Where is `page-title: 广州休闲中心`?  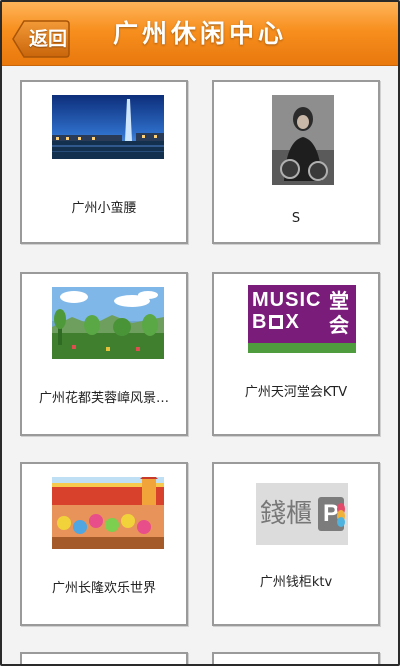
page-title: 广州休闲中心 is located at coordinates (199, 33).